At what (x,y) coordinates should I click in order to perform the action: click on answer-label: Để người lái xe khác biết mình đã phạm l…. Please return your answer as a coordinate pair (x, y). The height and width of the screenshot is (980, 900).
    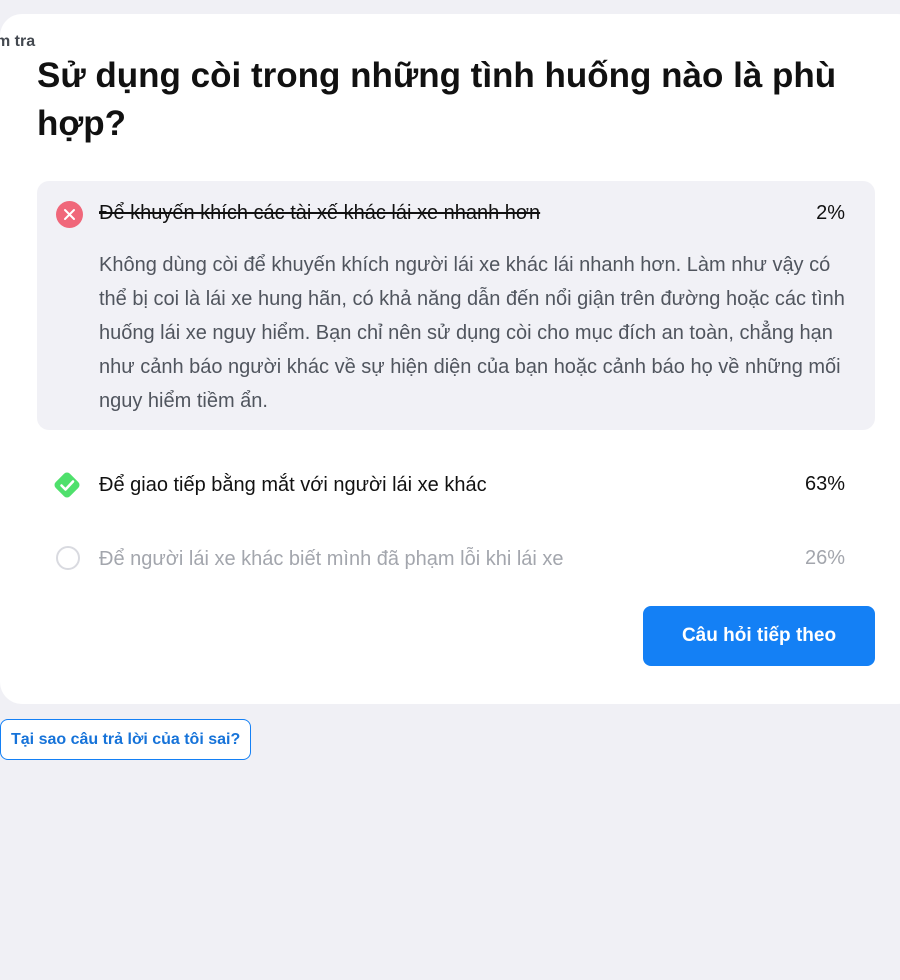
    Looking at the image, I should click on (331, 559).